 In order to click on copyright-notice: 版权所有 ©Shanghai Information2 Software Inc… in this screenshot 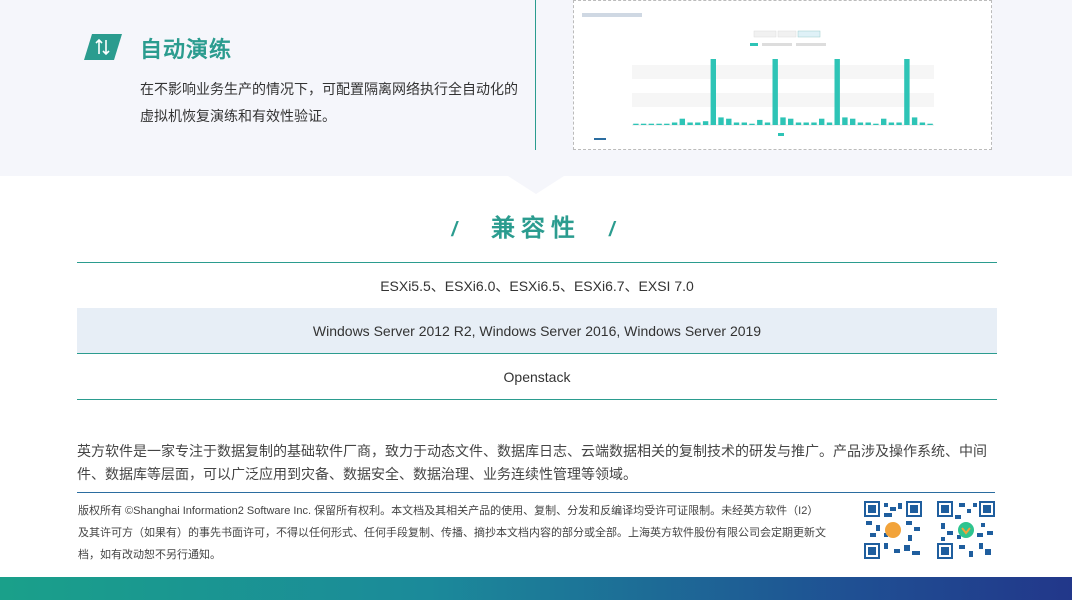, I will do `click(452, 533)`.